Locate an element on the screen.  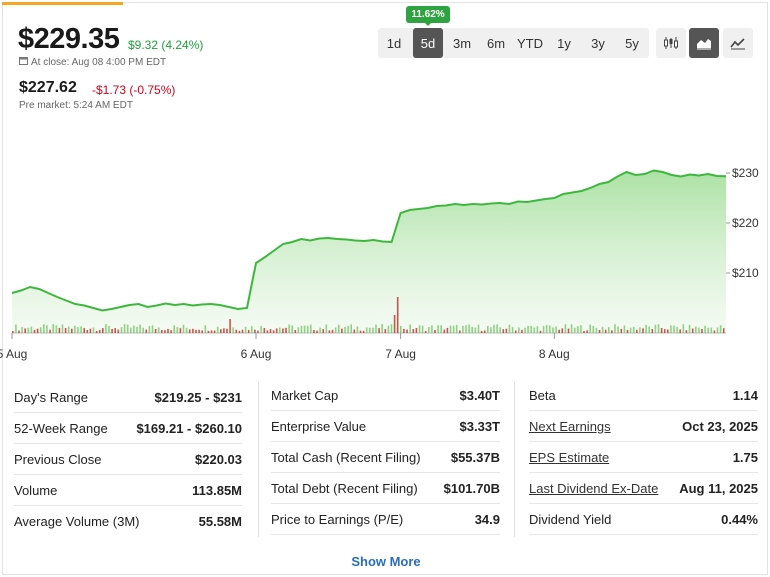
last-dividend-ex-date-link: Last Dividend Ex-Date is located at coordinates (593, 488).